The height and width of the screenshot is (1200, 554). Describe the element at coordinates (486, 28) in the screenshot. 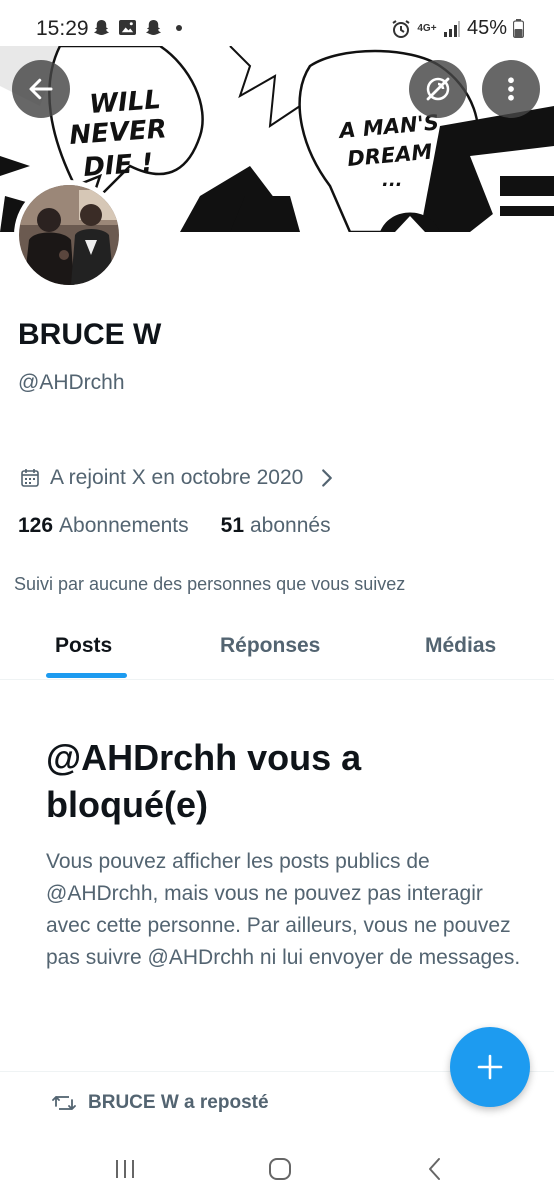

I see `battery-level: 45%` at that location.